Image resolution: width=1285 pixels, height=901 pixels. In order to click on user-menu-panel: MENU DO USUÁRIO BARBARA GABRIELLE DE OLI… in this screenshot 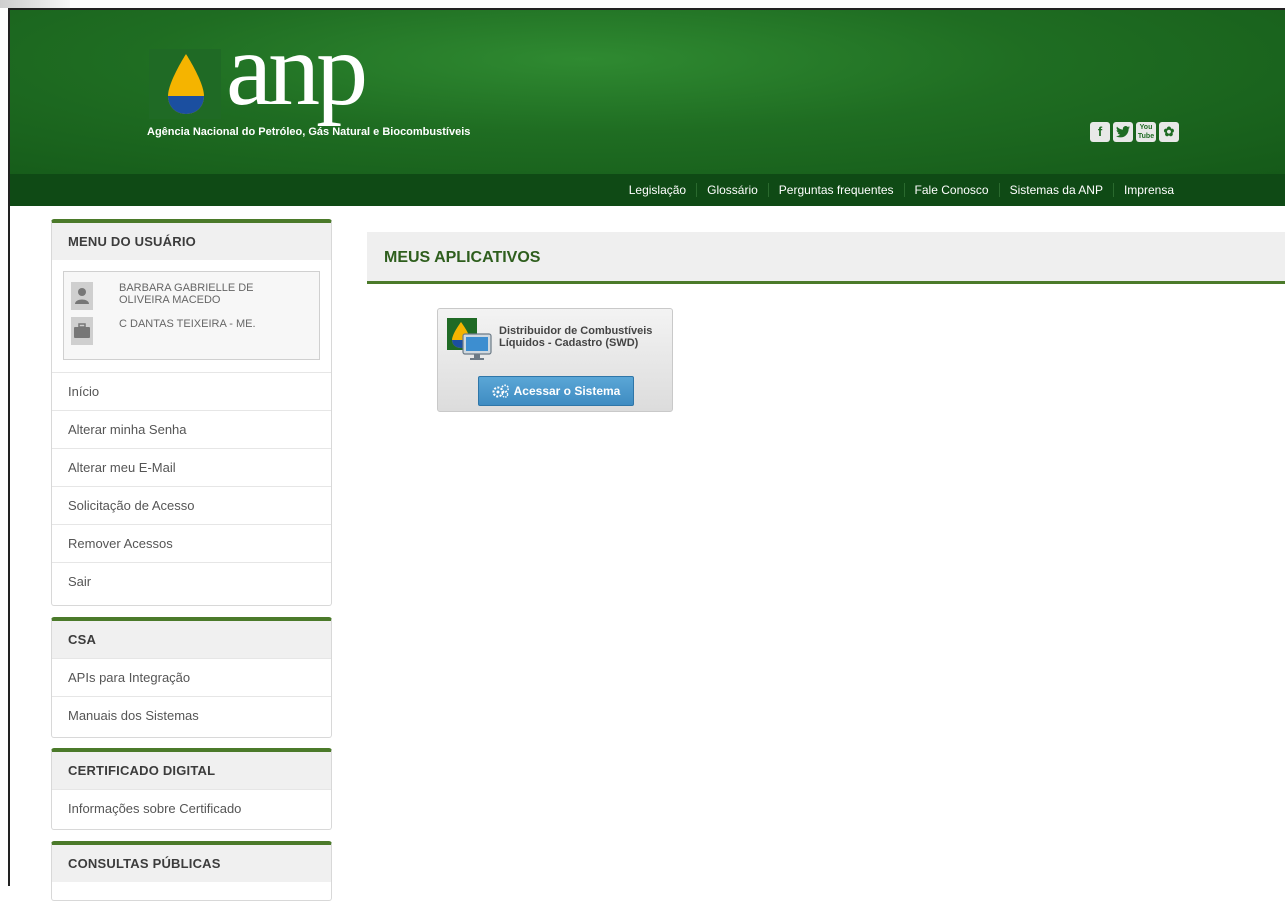, I will do `click(191, 412)`.